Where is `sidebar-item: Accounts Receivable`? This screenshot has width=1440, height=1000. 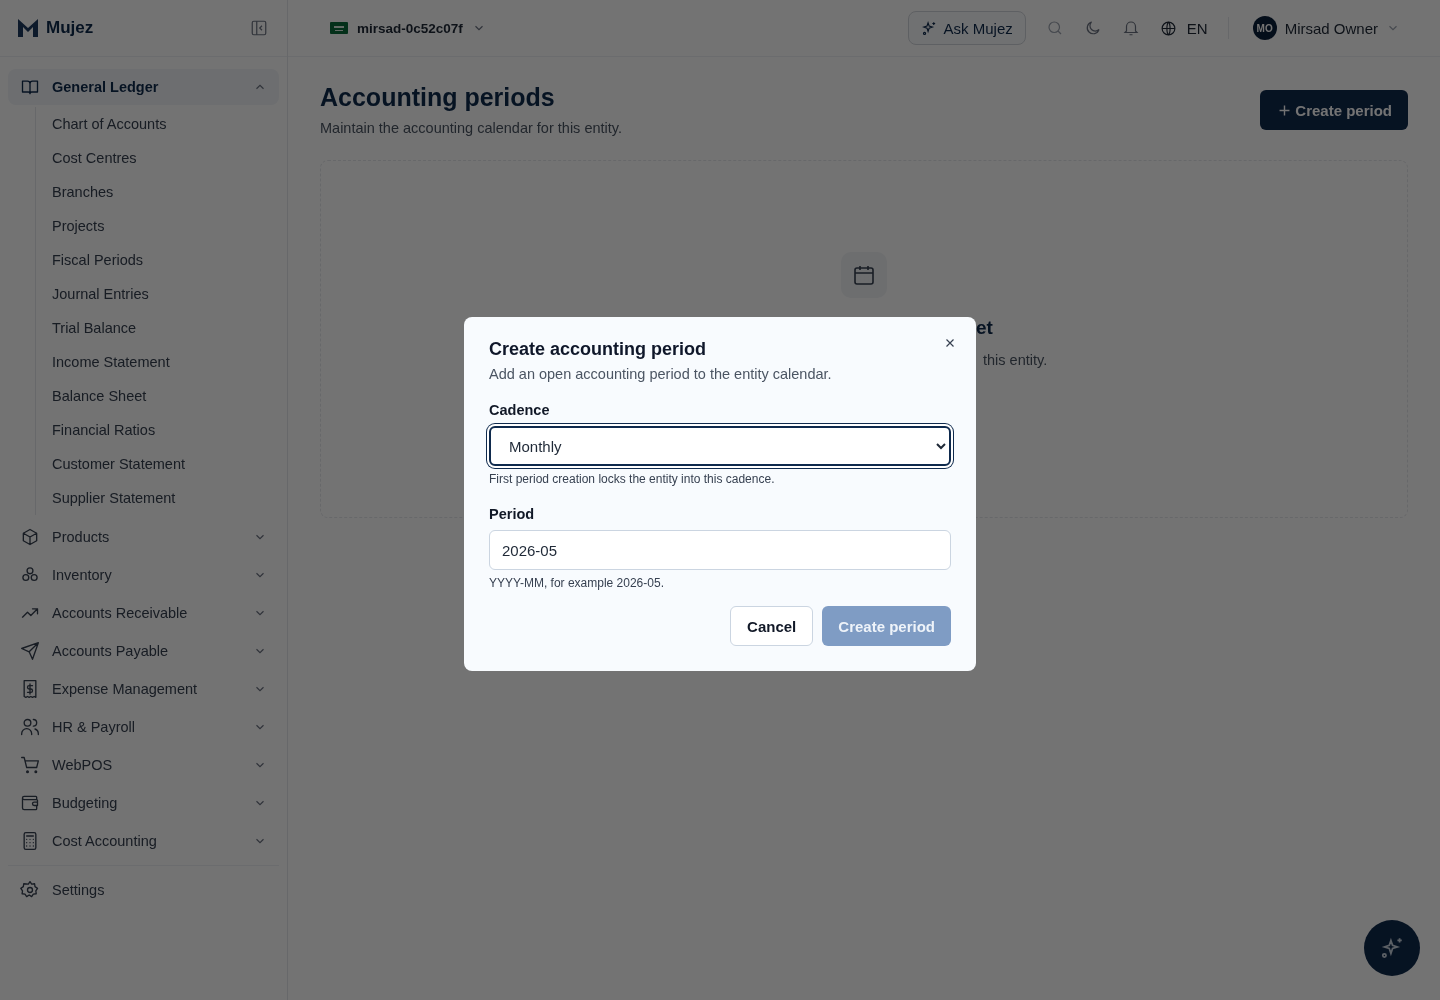
sidebar-item: Accounts Receivable is located at coordinates (143, 613).